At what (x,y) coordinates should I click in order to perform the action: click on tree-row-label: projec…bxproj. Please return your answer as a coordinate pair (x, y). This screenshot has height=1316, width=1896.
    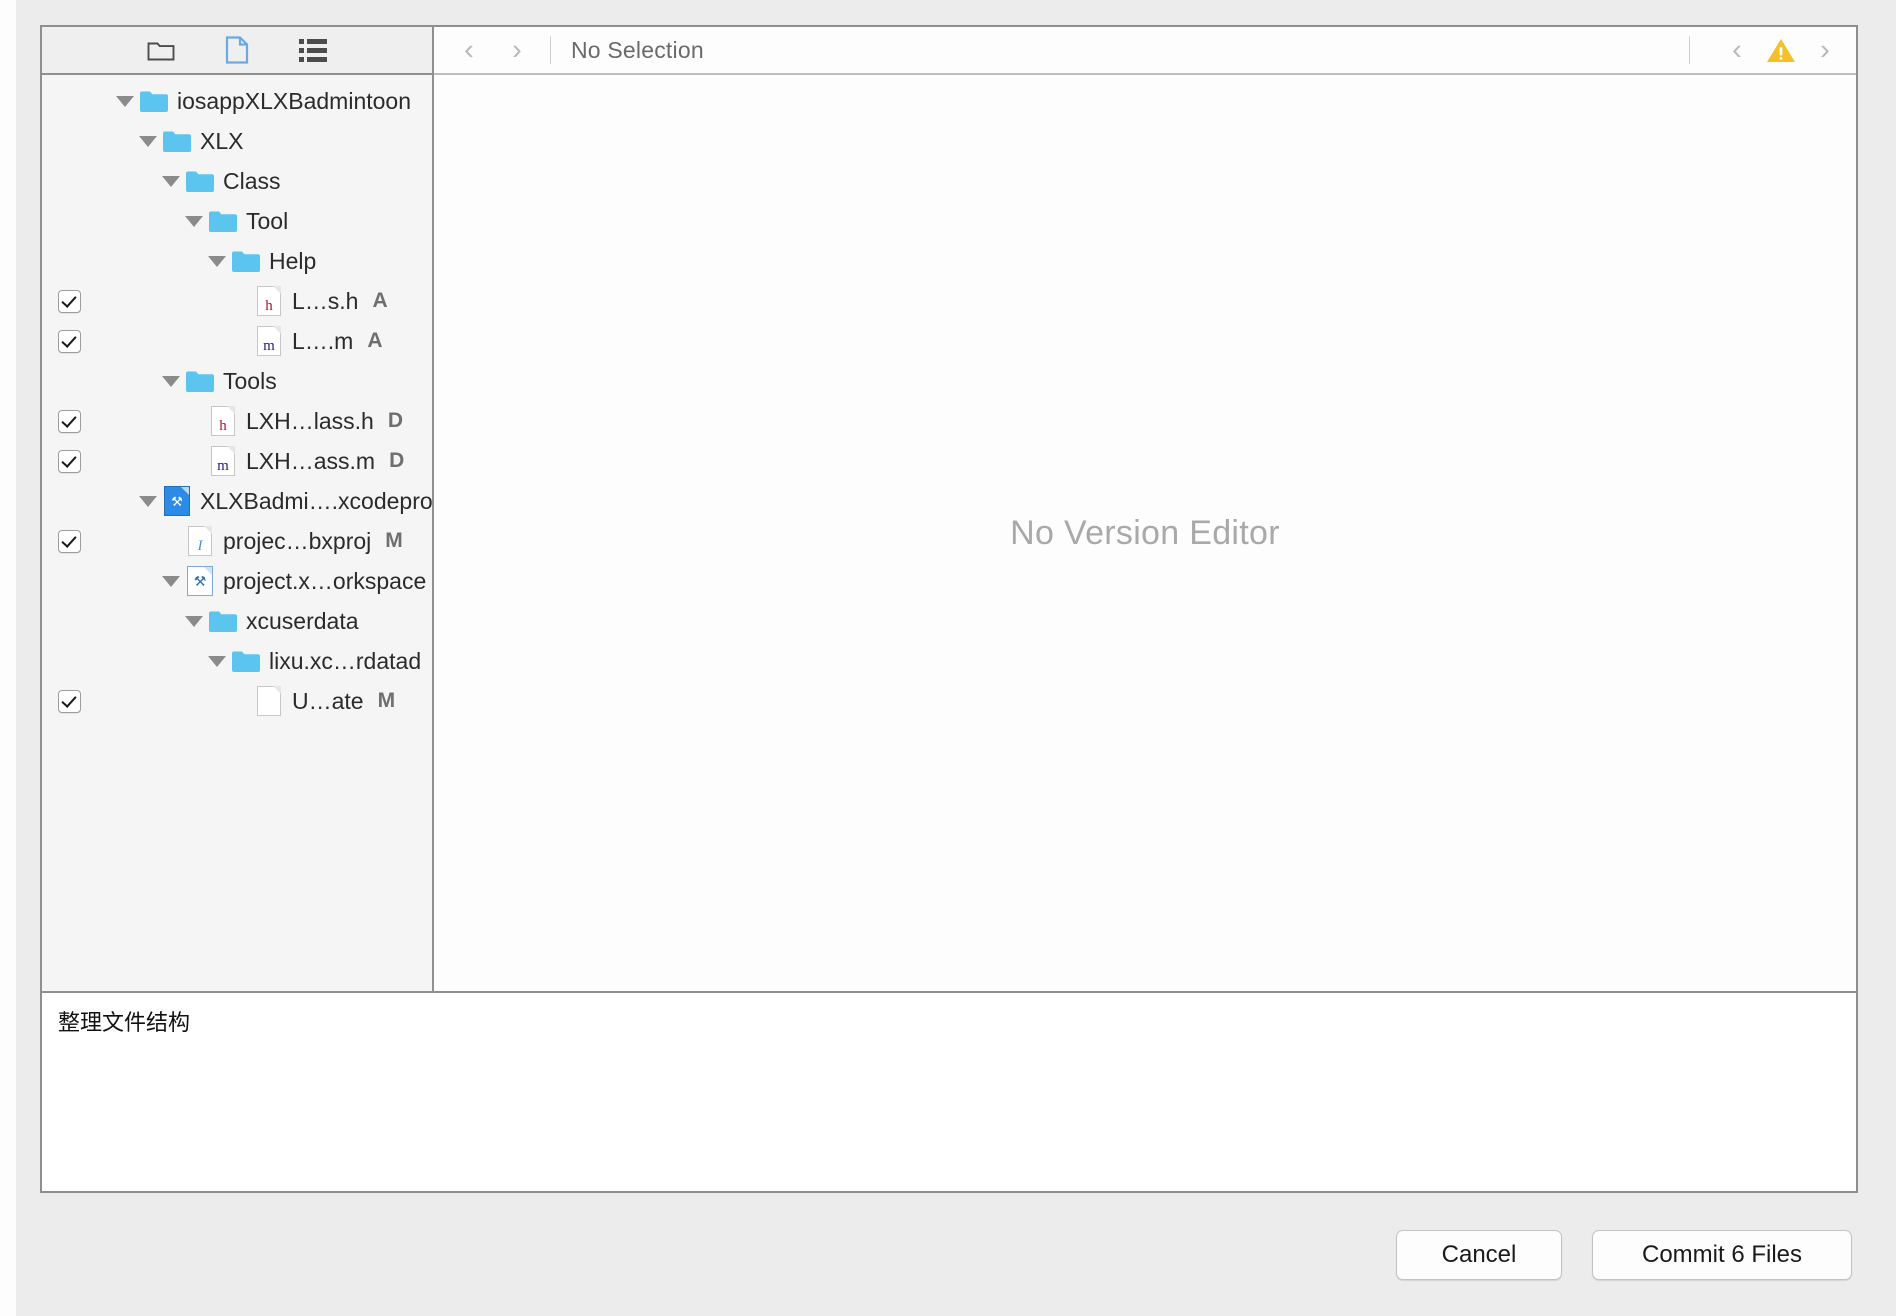
    Looking at the image, I should click on (297, 540).